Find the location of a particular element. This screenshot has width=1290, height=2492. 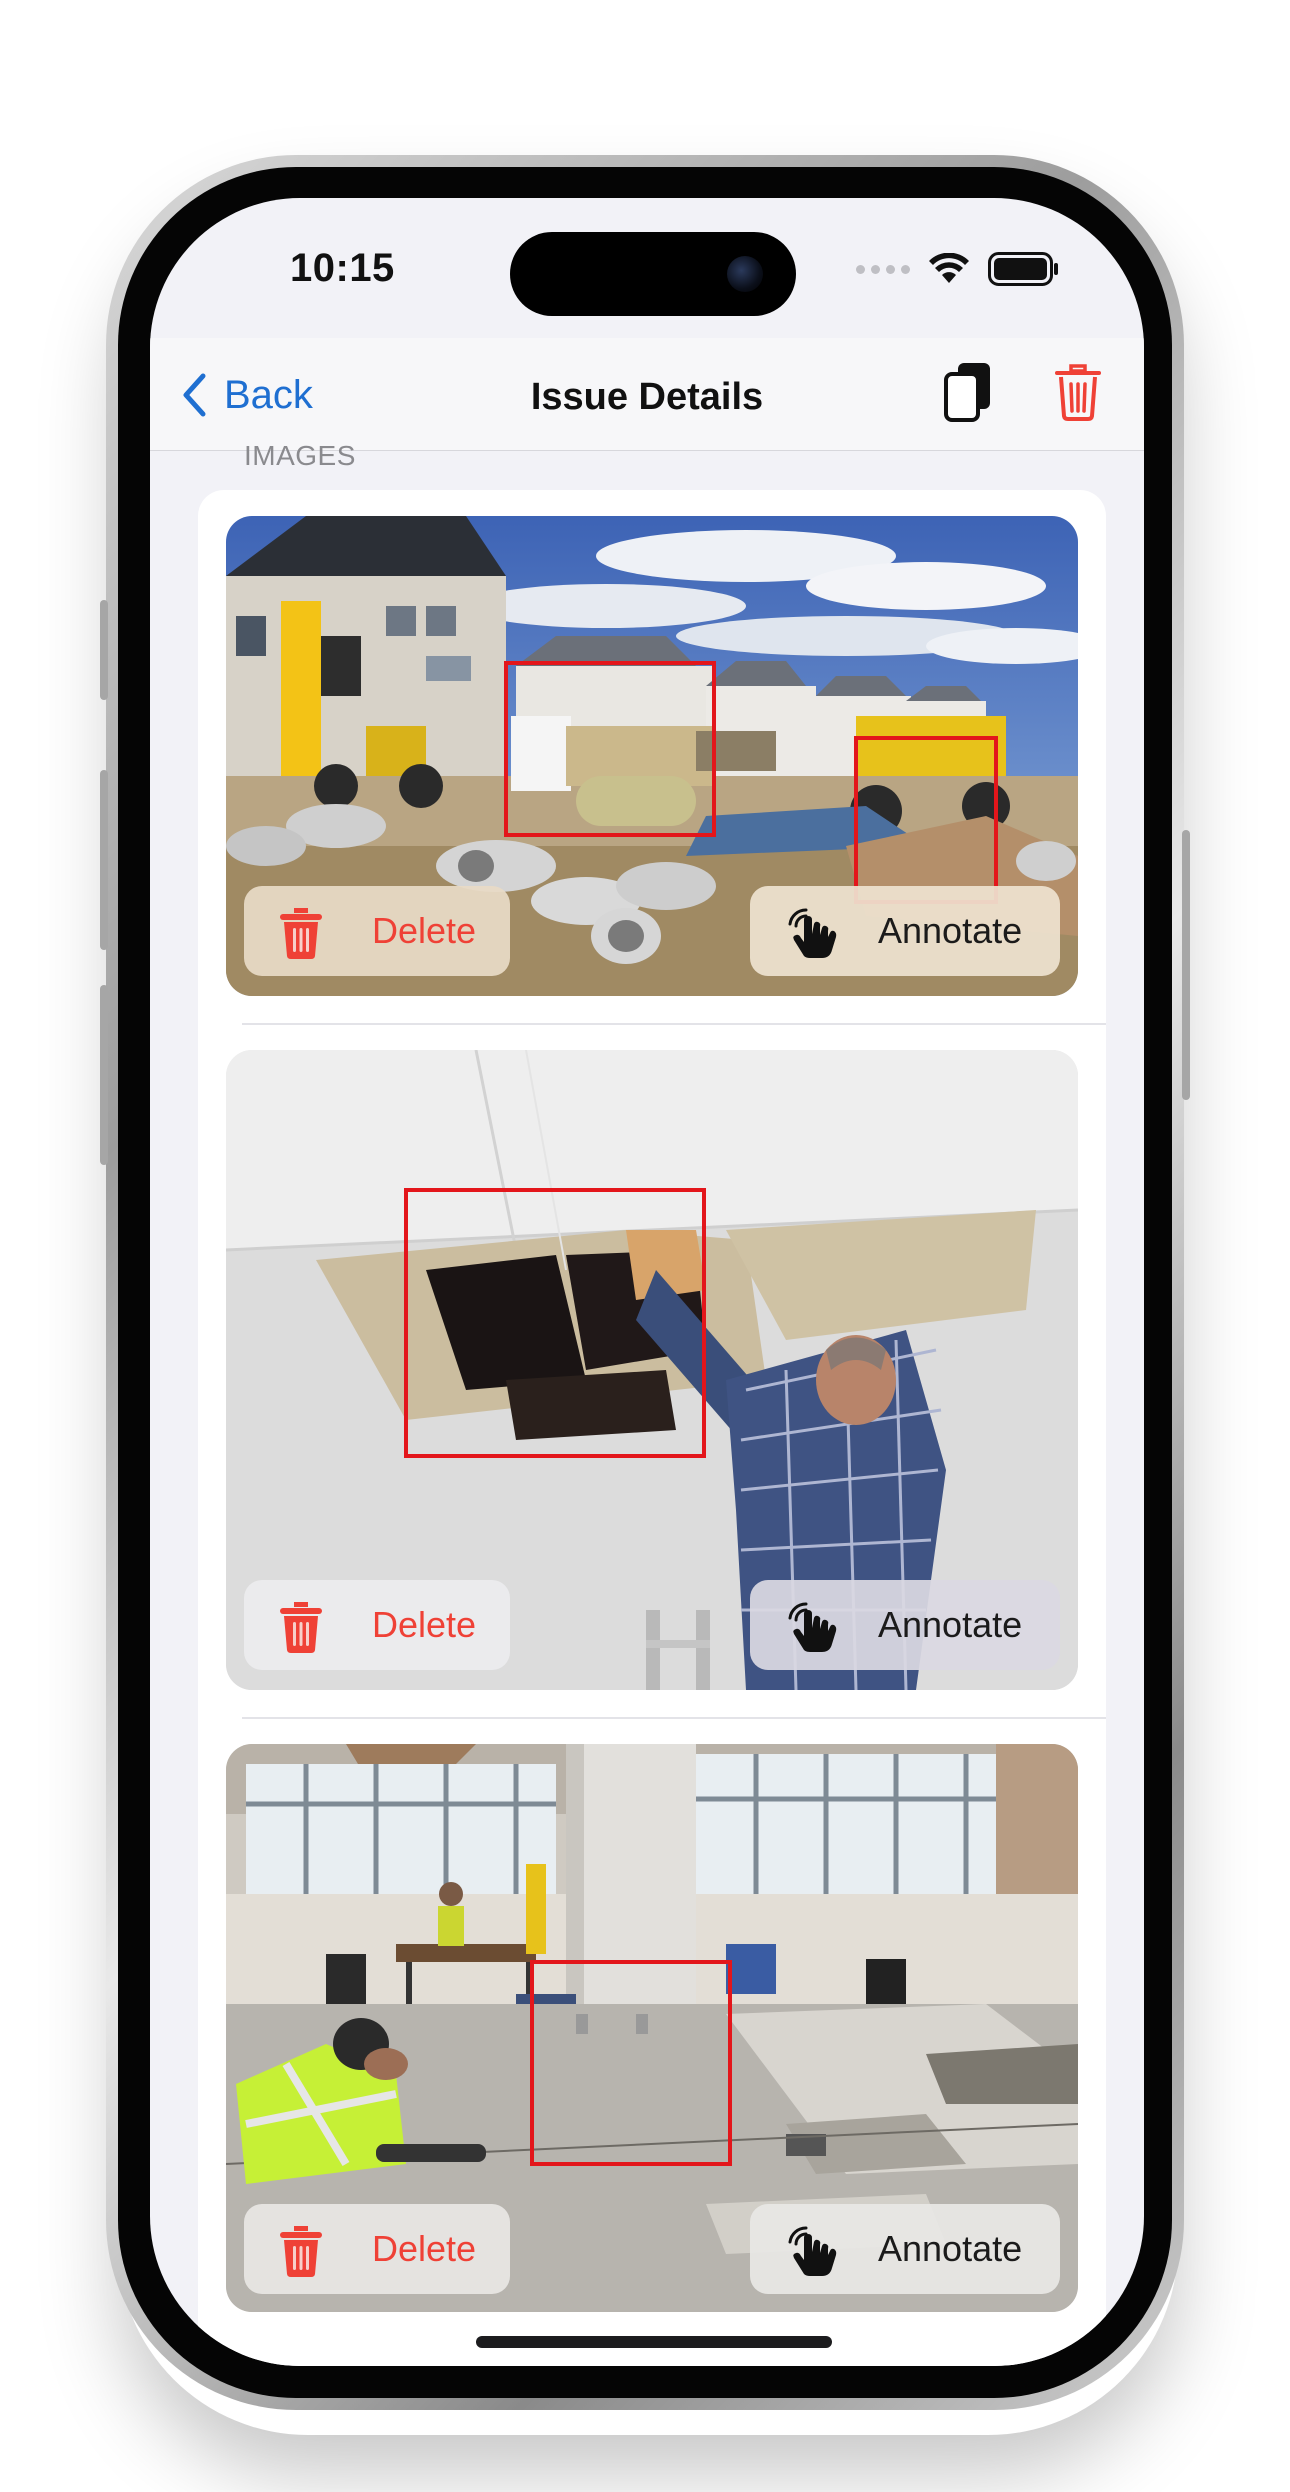

dynamic-island is located at coordinates (653, 274).